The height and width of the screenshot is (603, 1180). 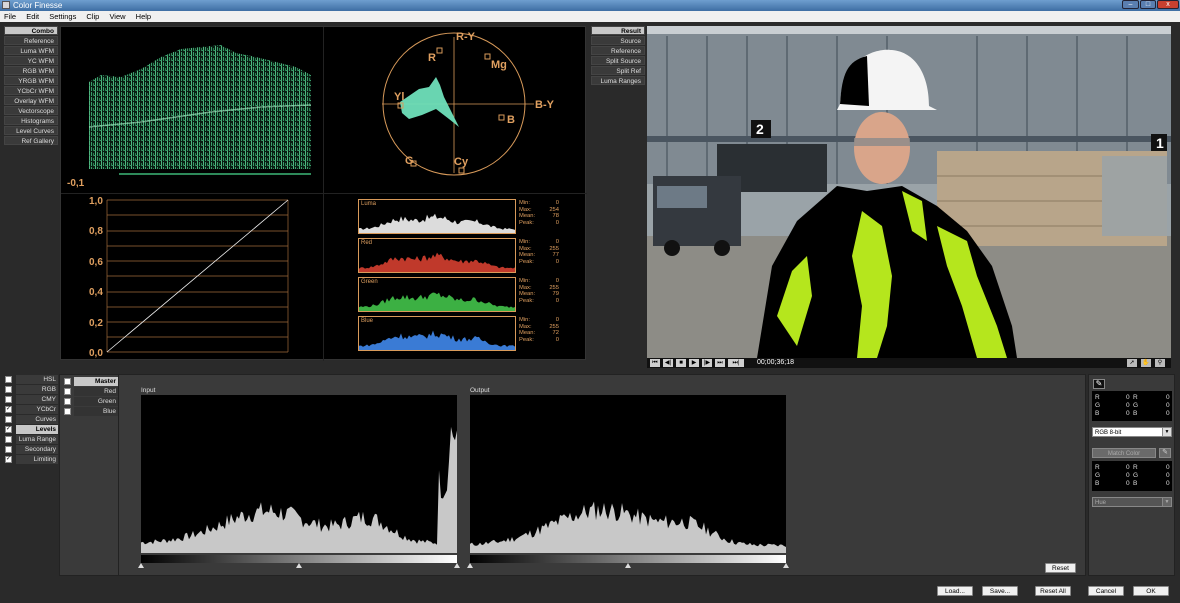 I want to click on scope-button-ycbcr-wfm: YCbCr WFM, so click(x=31, y=90).